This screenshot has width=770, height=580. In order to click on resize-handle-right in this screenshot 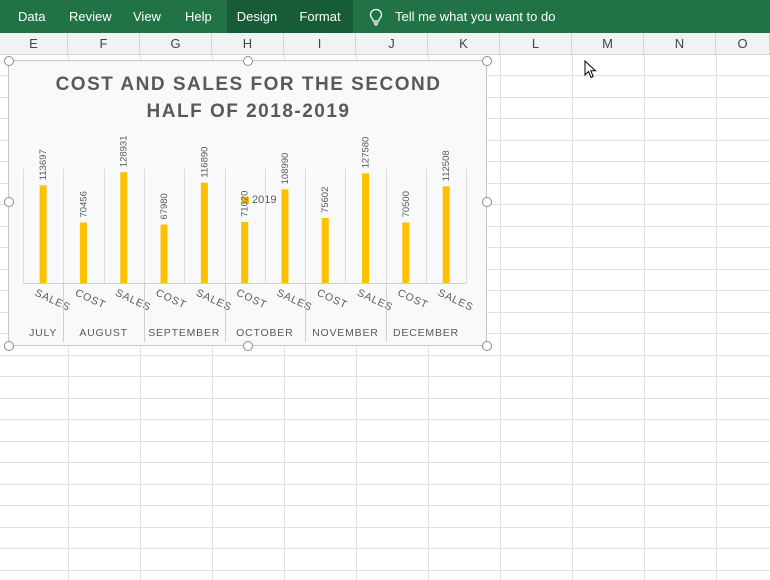, I will do `click(487, 202)`.